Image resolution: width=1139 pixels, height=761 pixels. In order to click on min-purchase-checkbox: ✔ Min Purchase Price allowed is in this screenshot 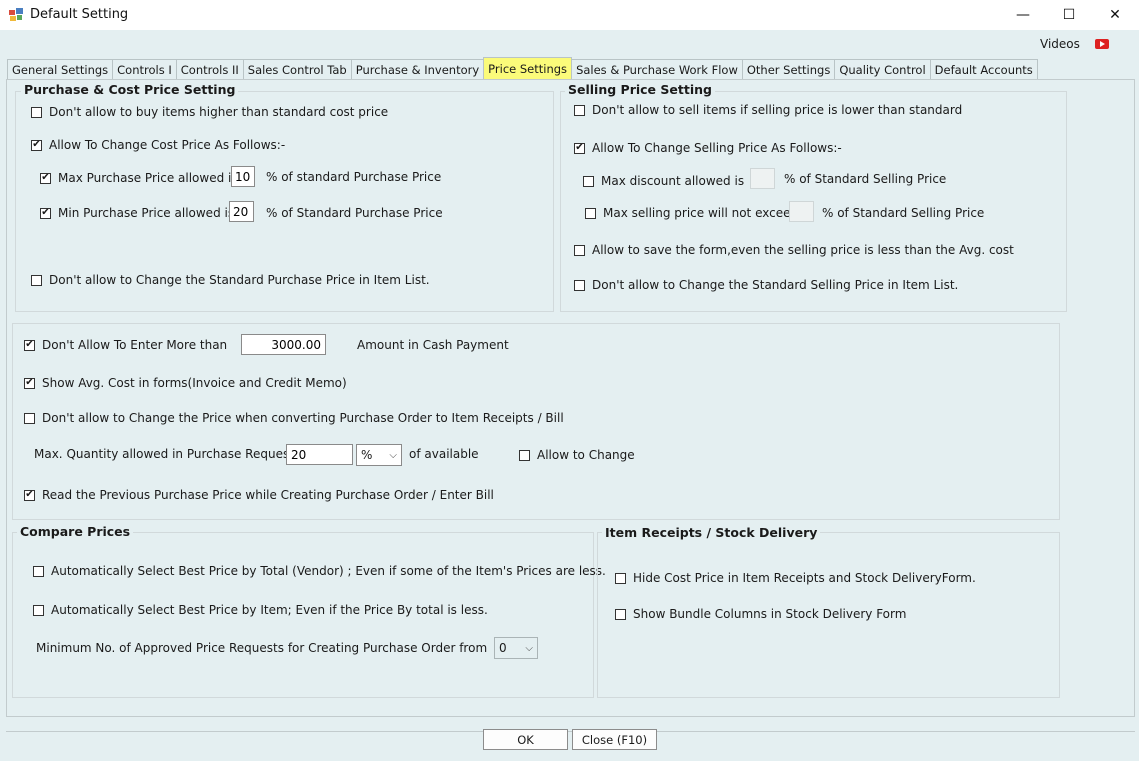, I will do `click(137, 213)`.